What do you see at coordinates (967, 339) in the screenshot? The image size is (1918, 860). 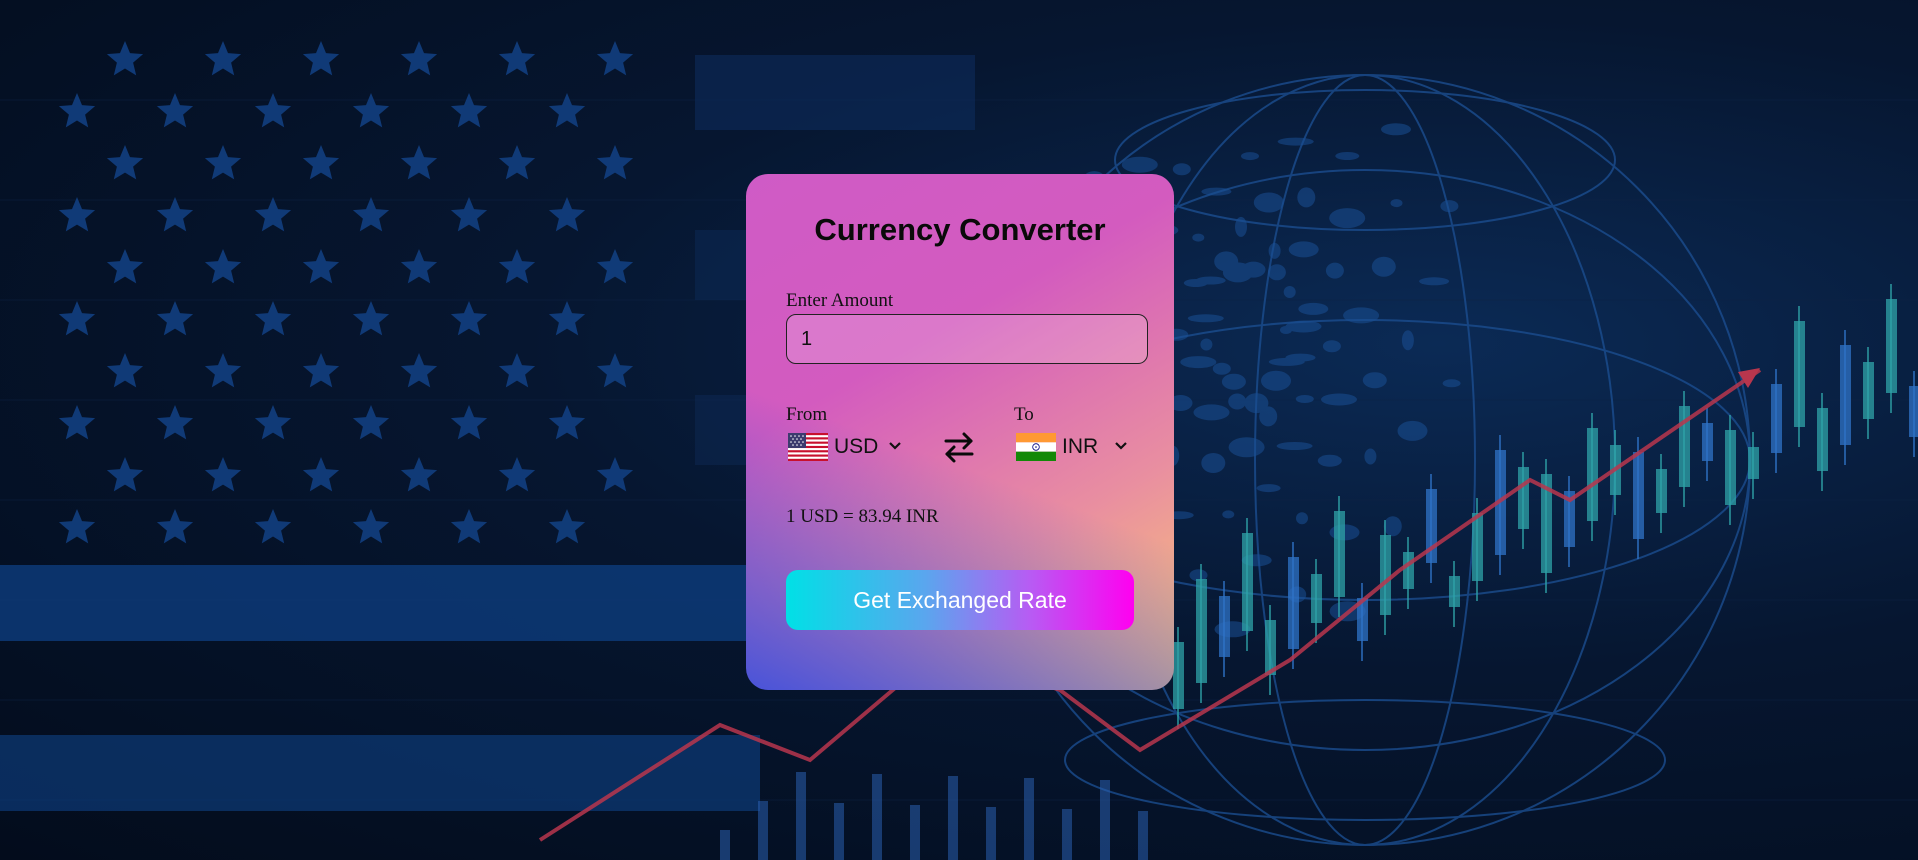 I see `amount-input` at bounding box center [967, 339].